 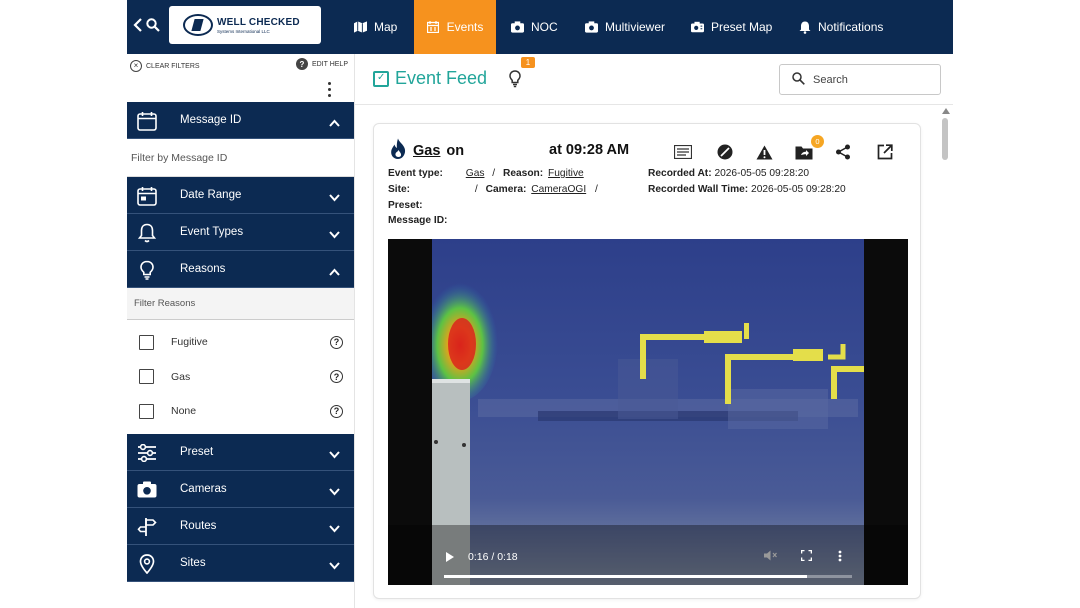 I want to click on nav-item-map: Map, so click(x=375, y=27).